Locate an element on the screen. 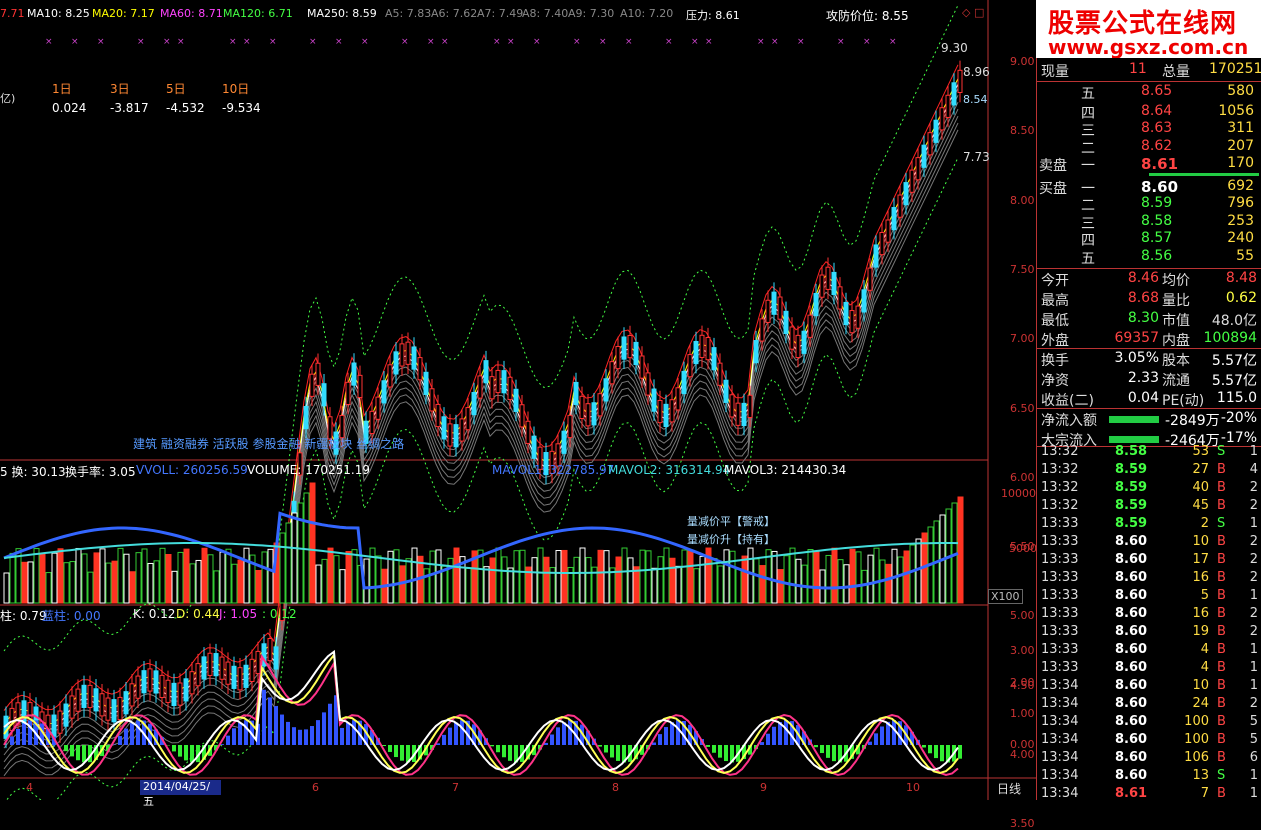 The height and width of the screenshot is (830, 1261). flow-row: 净流入额-2849万-20% is located at coordinates (1149, 419).